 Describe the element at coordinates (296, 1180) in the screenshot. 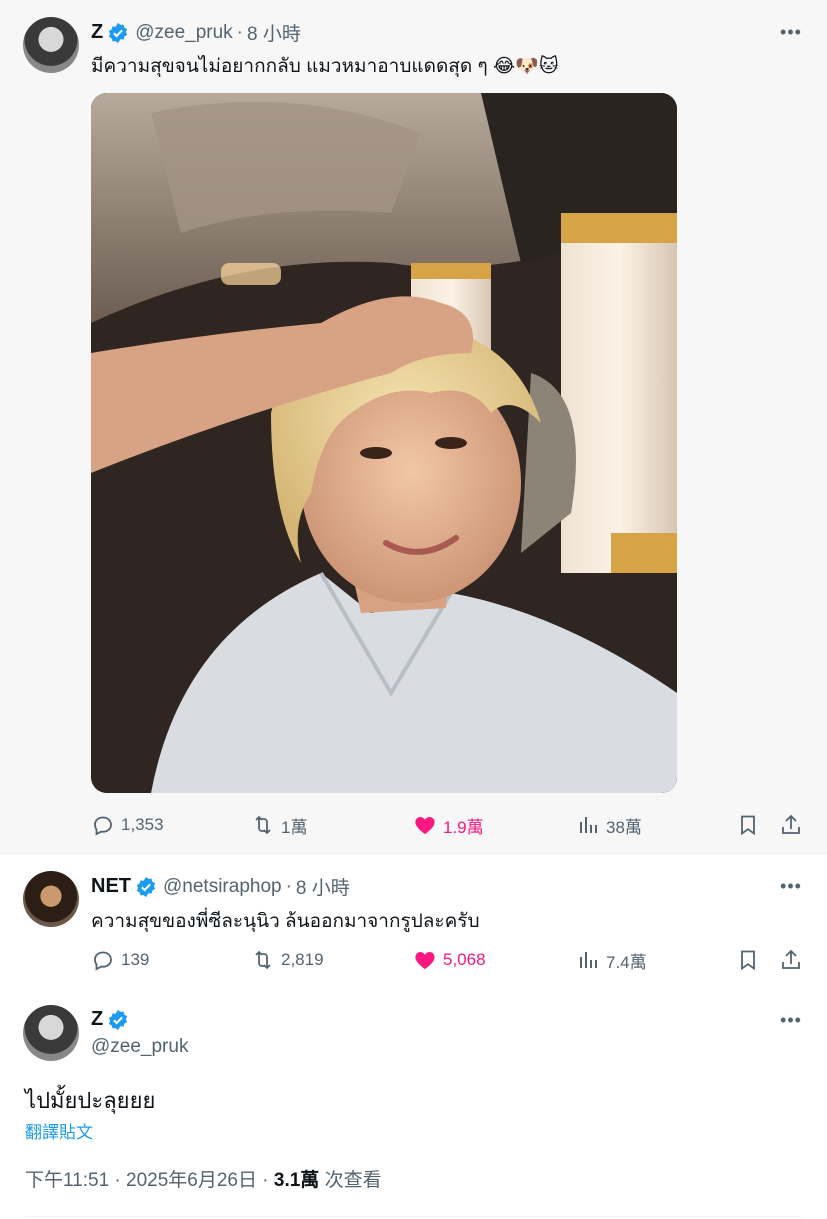

I see `views-count: 3.1萬` at that location.